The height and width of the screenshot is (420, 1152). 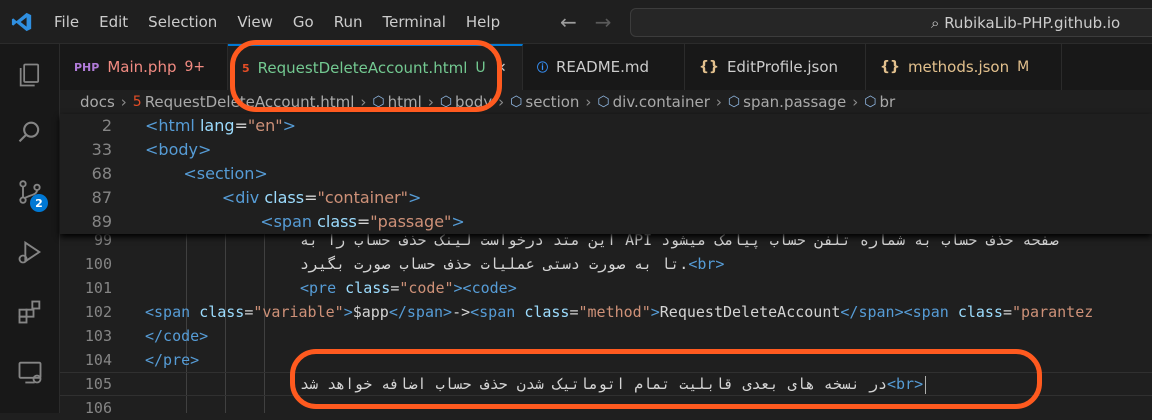 What do you see at coordinates (1053, 312) in the screenshot?
I see `code-token: "parantez` at bounding box center [1053, 312].